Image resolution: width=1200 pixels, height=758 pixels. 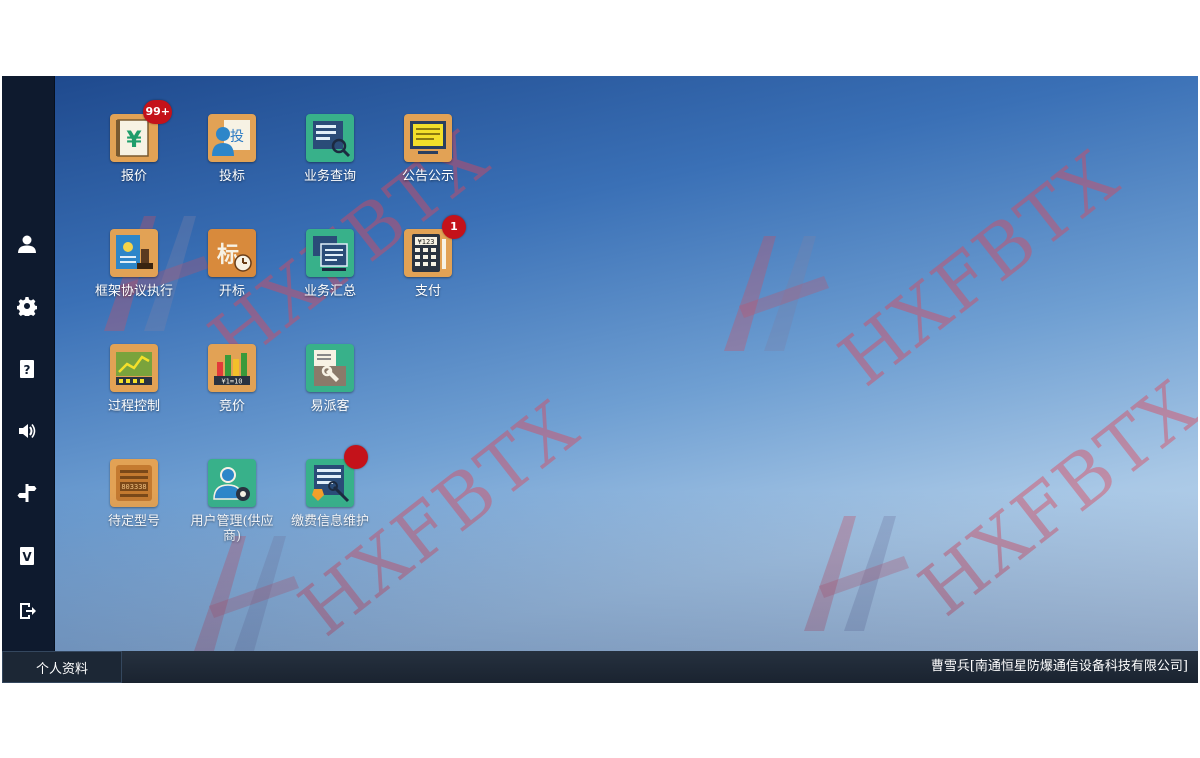 I want to click on app-yonghu: 用户管理(供应商), so click(x=232, y=501).